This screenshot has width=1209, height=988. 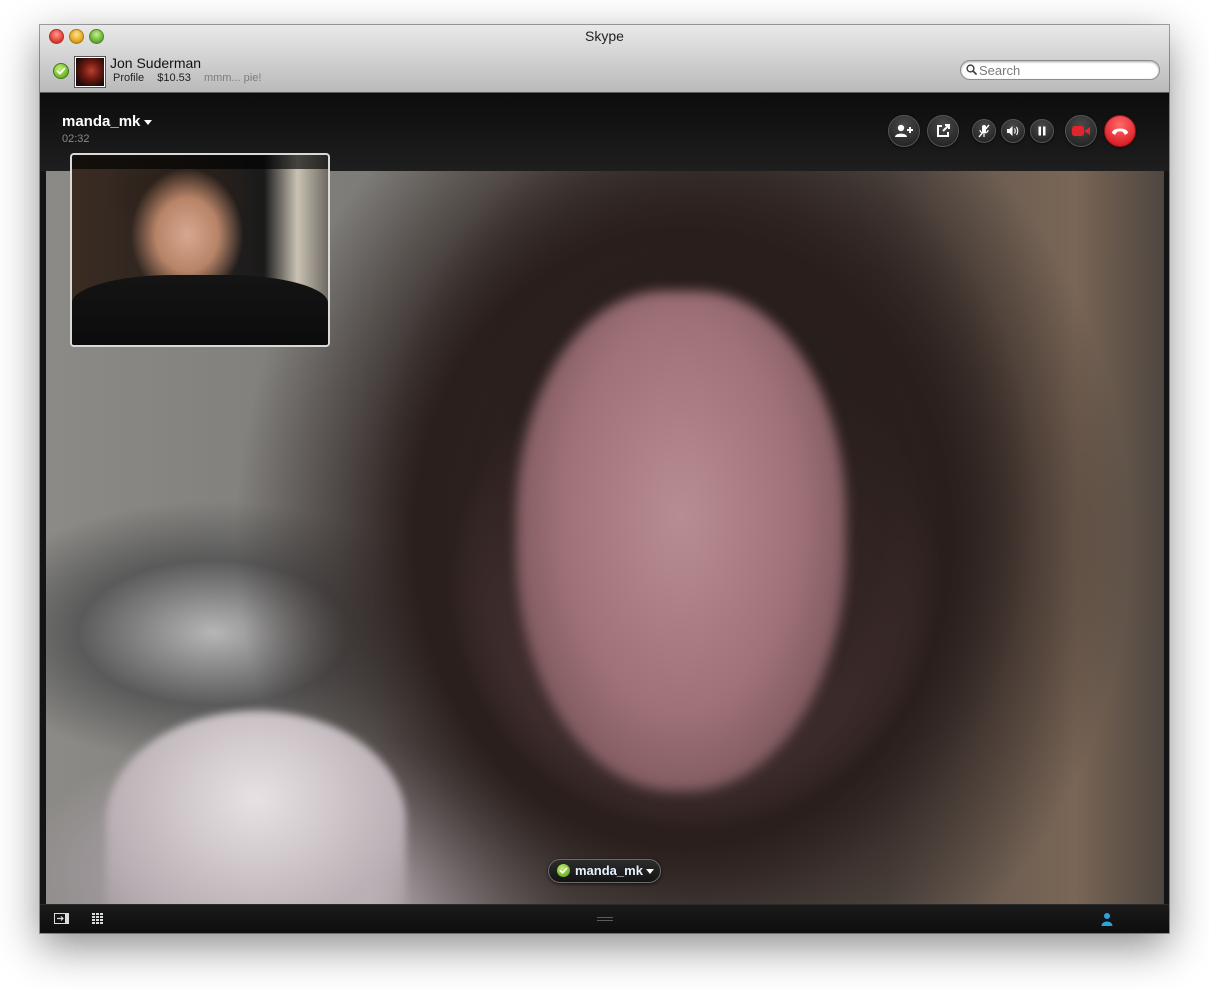 I want to click on call-contact-name: manda_mk, so click(x=107, y=121).